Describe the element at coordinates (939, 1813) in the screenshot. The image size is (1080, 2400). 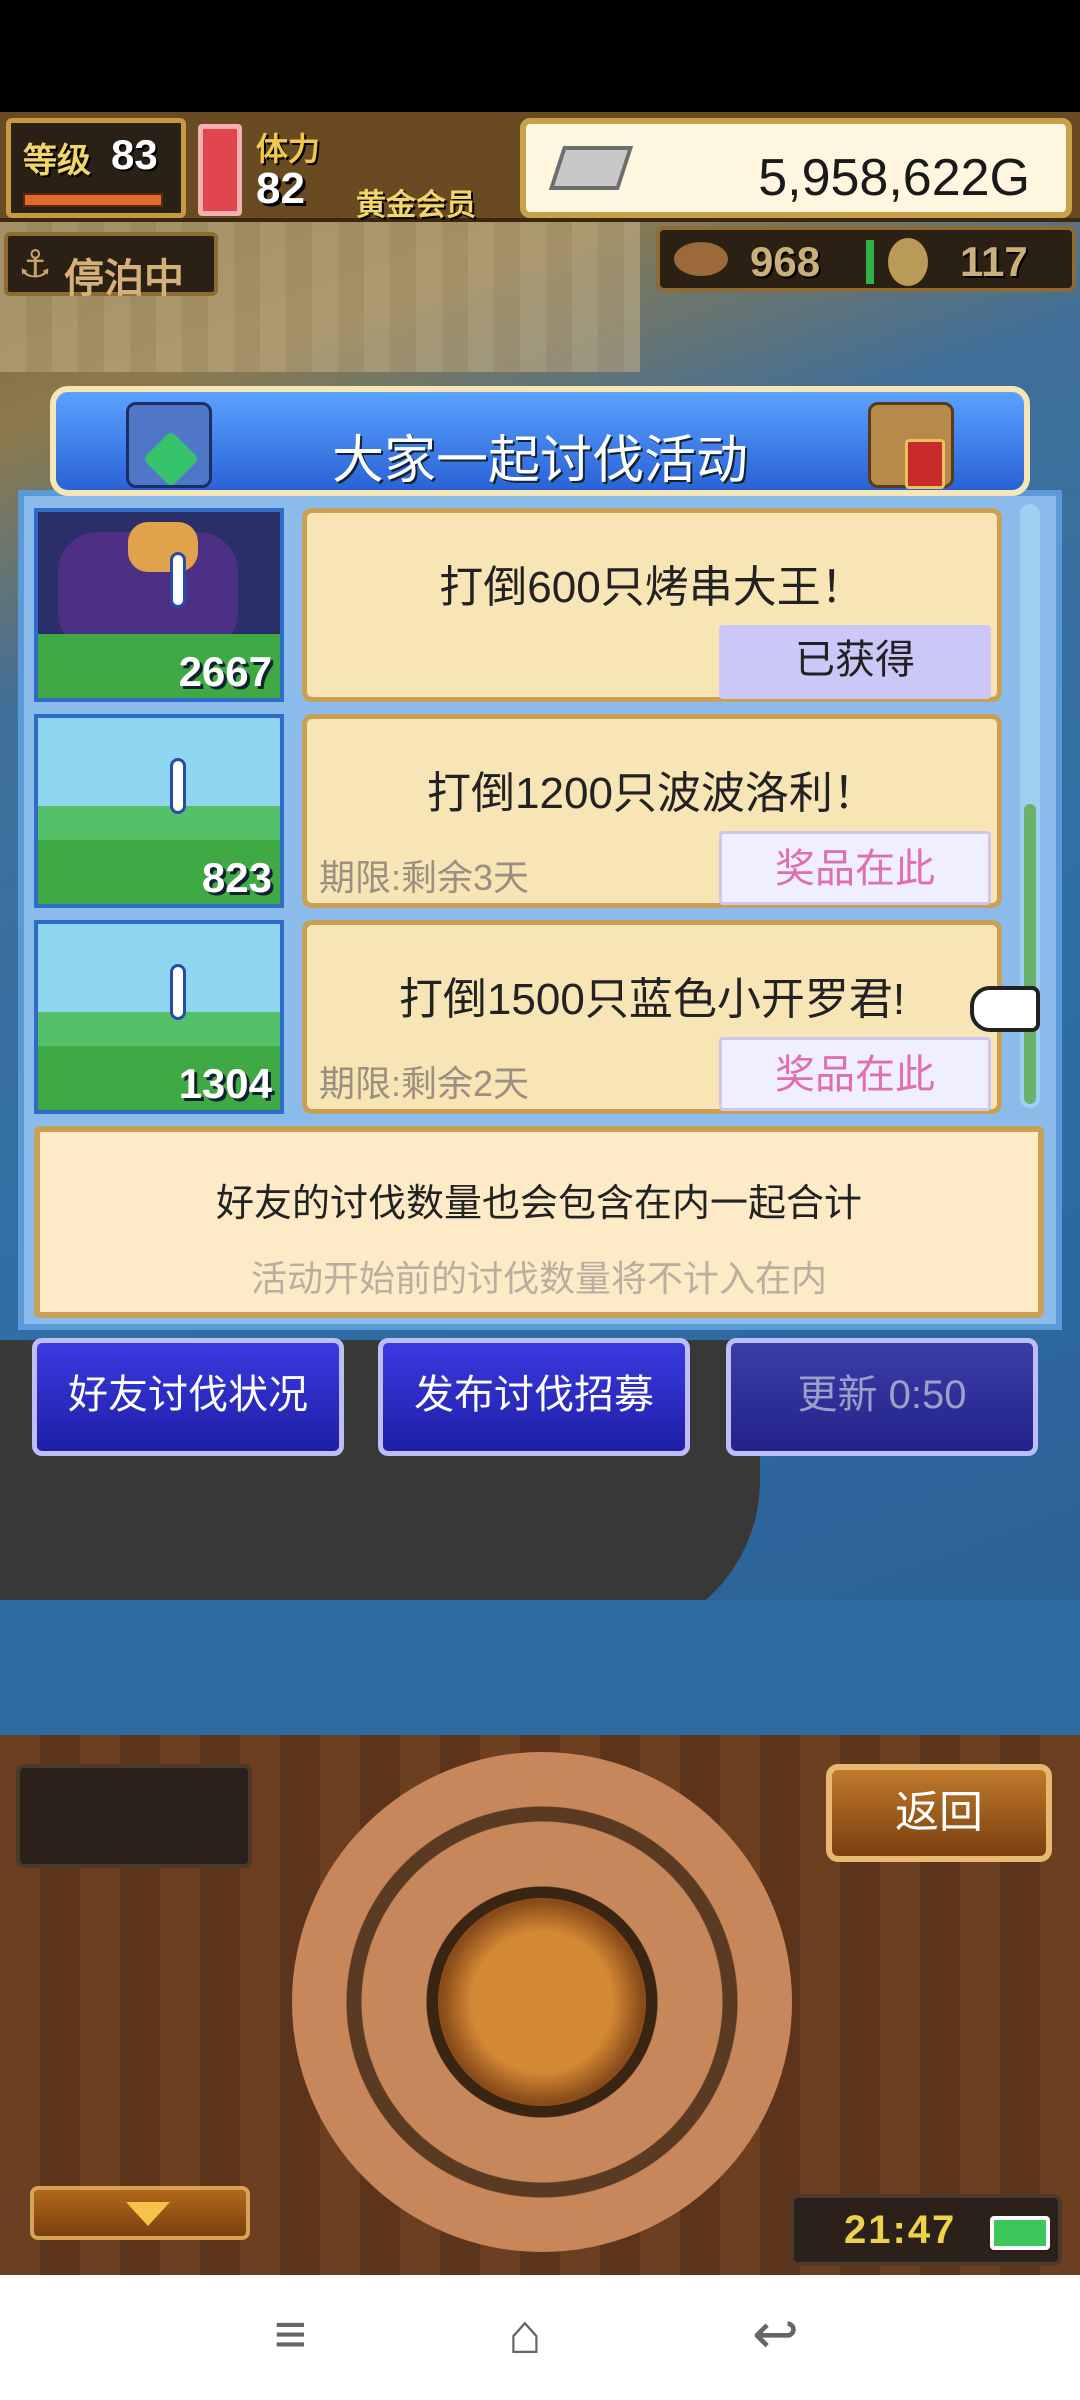
I see `back-button: 返回` at that location.